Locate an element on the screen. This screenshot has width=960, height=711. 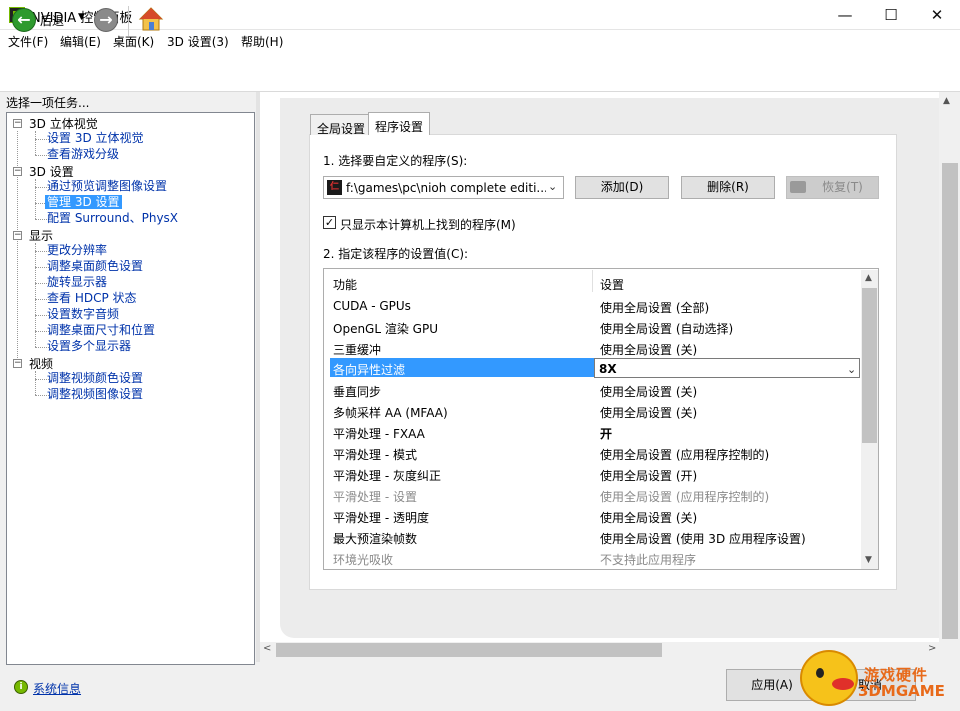
table-row: 平滑处理 - 灰度纠正 使用全局设置 (开) is located at coordinates (592, 473).